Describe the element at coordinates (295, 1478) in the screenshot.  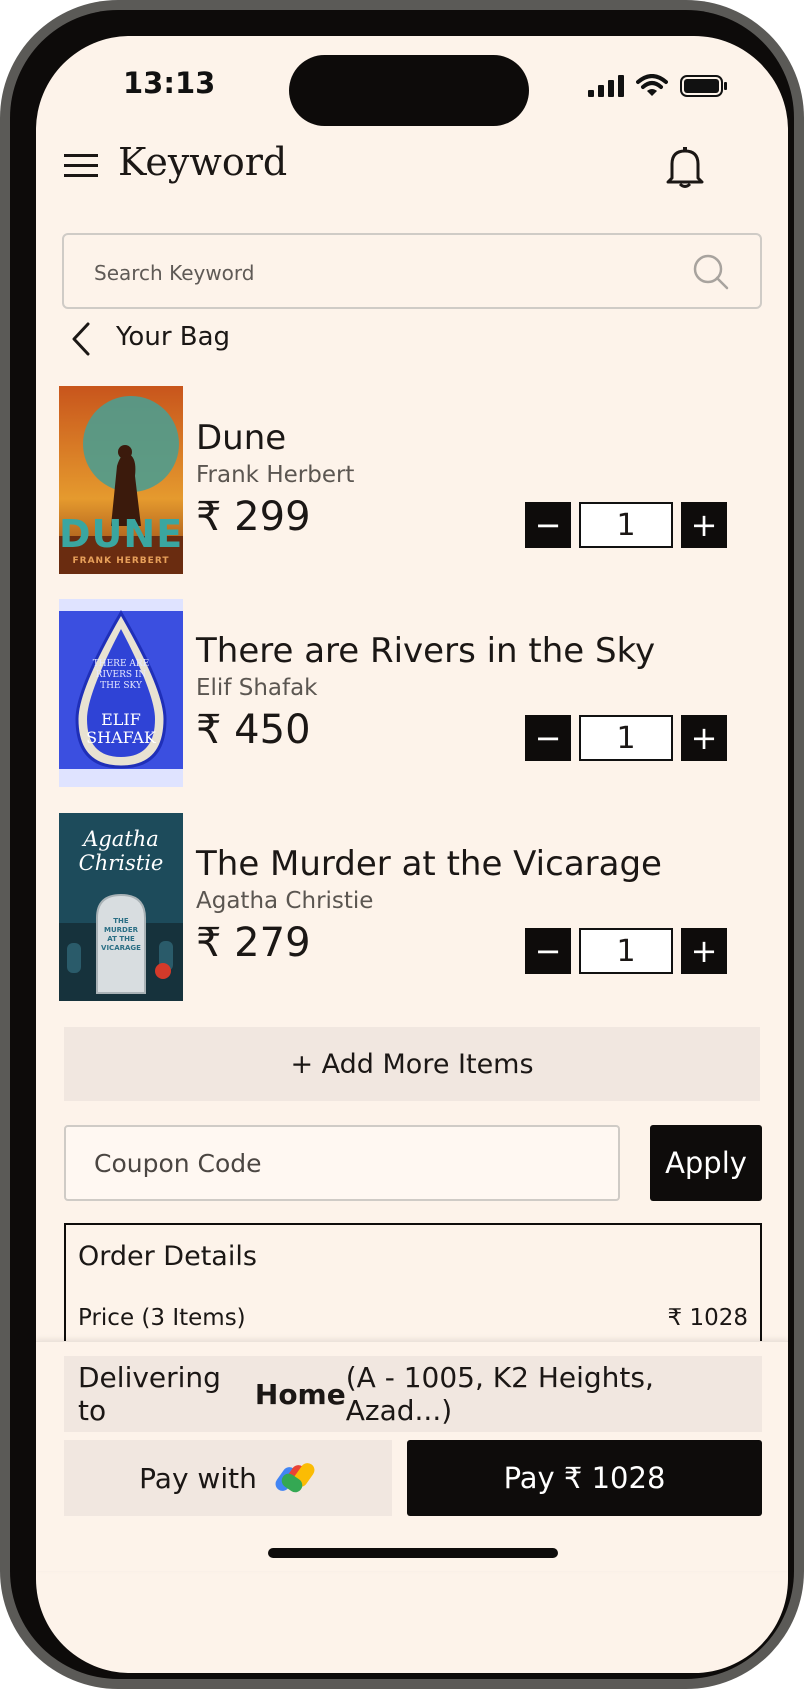
I see `google-pay-icon` at that location.